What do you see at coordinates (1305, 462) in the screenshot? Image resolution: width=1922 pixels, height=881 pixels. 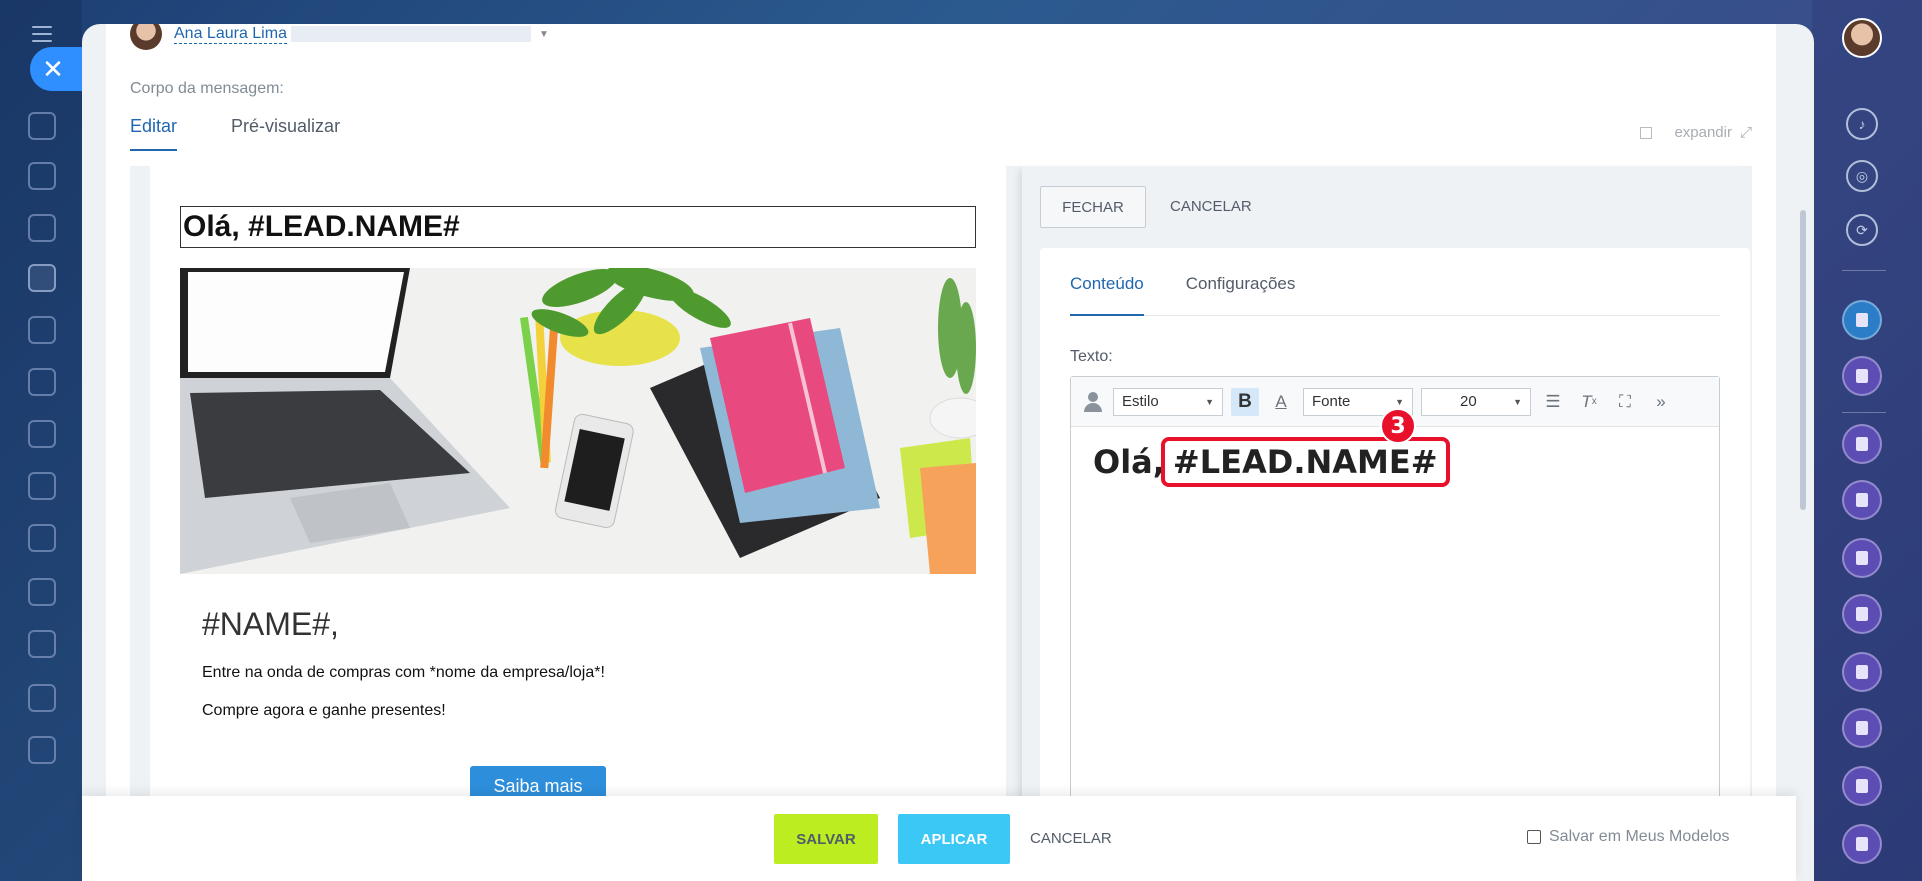 I see `lead-name-field-highlight: #LEAD.NAME#` at bounding box center [1305, 462].